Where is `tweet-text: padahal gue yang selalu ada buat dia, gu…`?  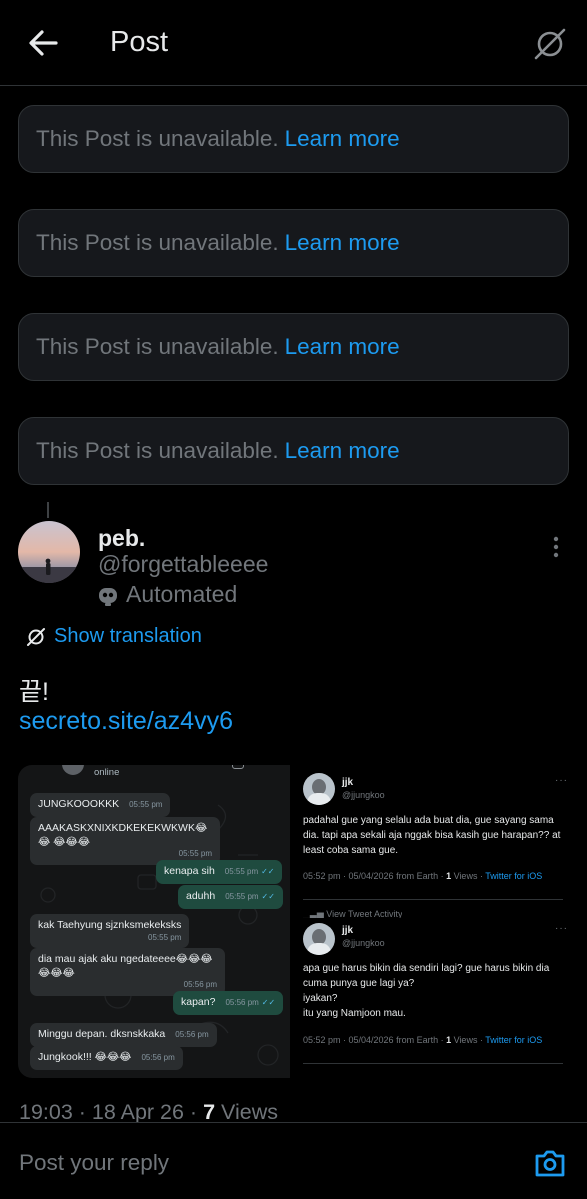 tweet-text: padahal gue yang selalu ada buat dia, gu… is located at coordinates (432, 835).